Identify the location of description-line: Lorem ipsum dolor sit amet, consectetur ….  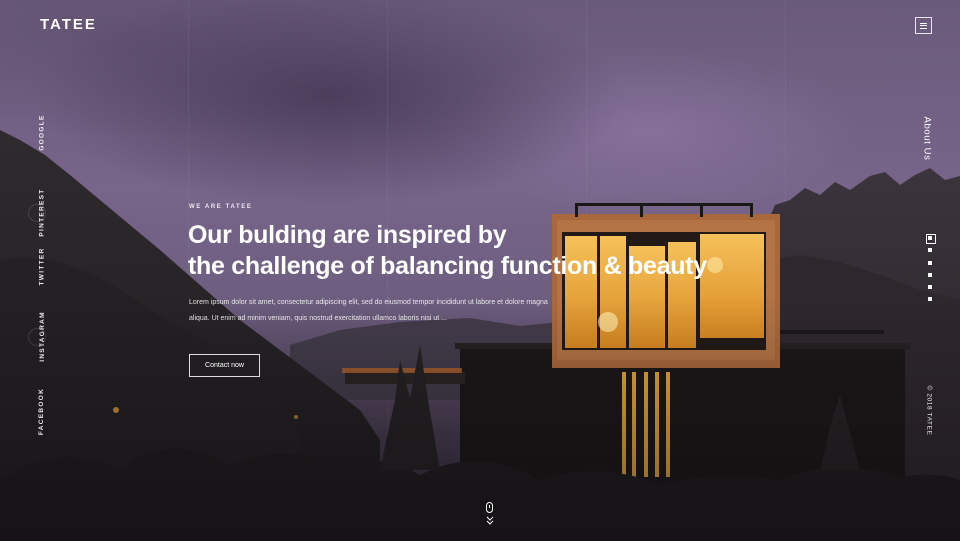
(368, 302).